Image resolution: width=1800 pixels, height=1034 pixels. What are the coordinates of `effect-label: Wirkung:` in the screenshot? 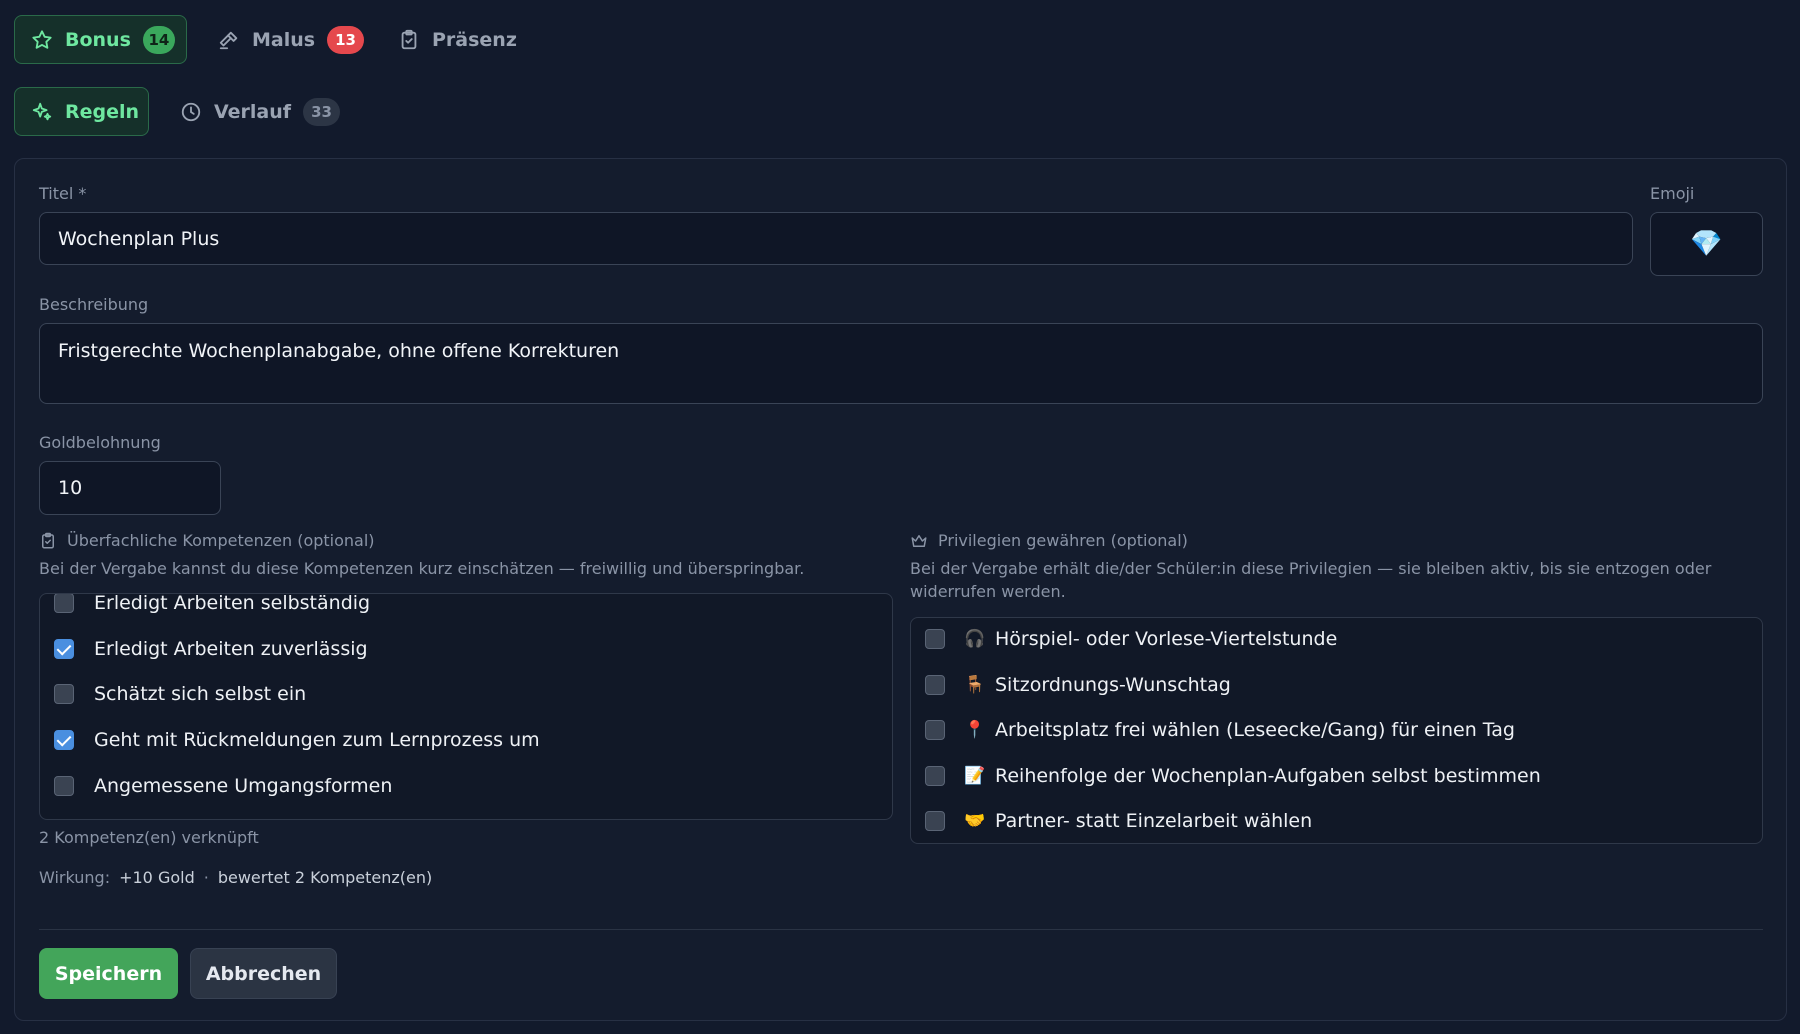 It's located at (75, 877).